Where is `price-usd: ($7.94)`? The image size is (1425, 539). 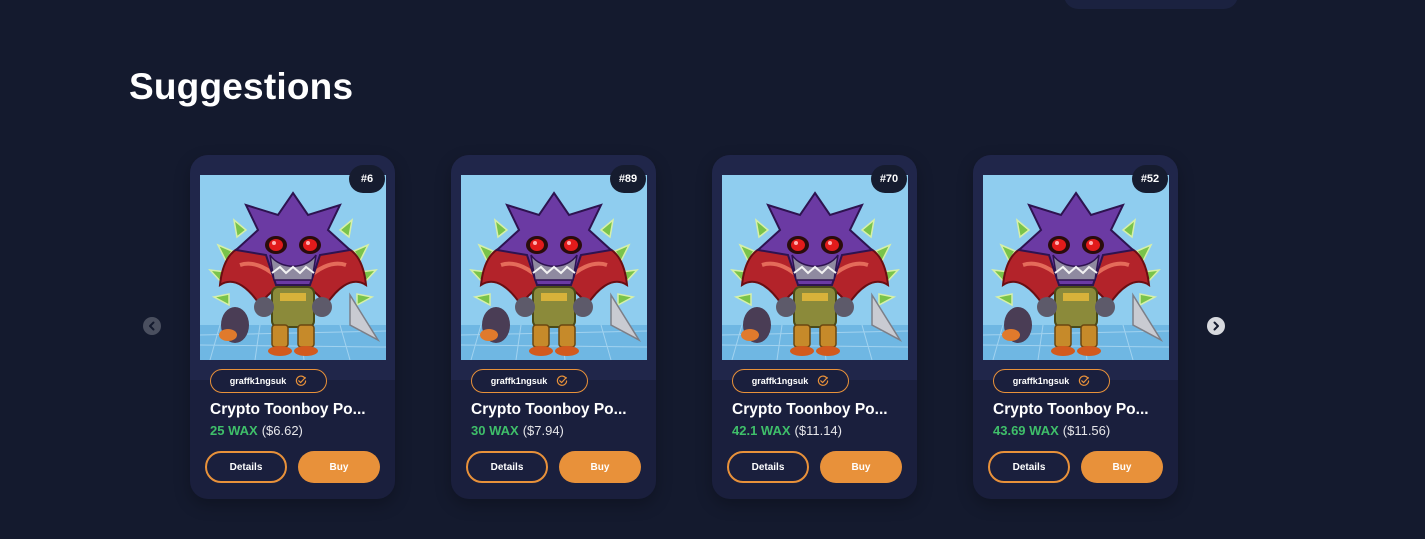
price-usd: ($7.94) is located at coordinates (543, 430).